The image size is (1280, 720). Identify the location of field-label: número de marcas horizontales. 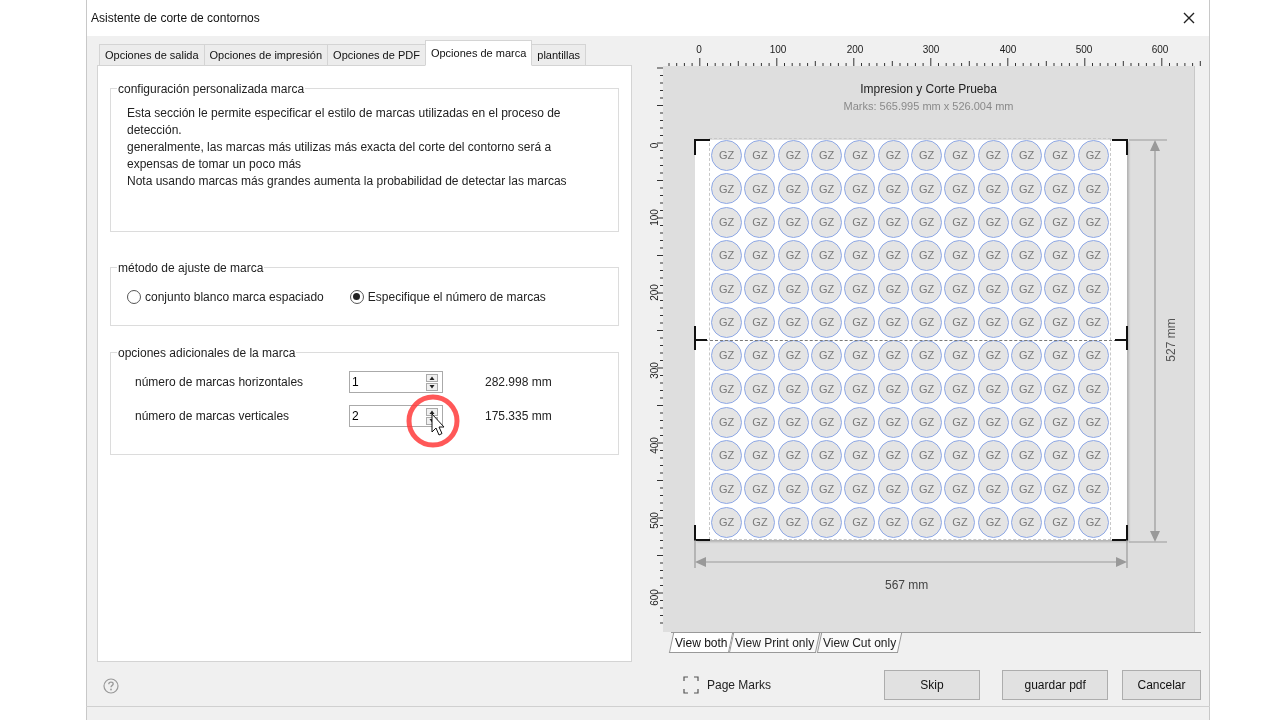
(220, 382).